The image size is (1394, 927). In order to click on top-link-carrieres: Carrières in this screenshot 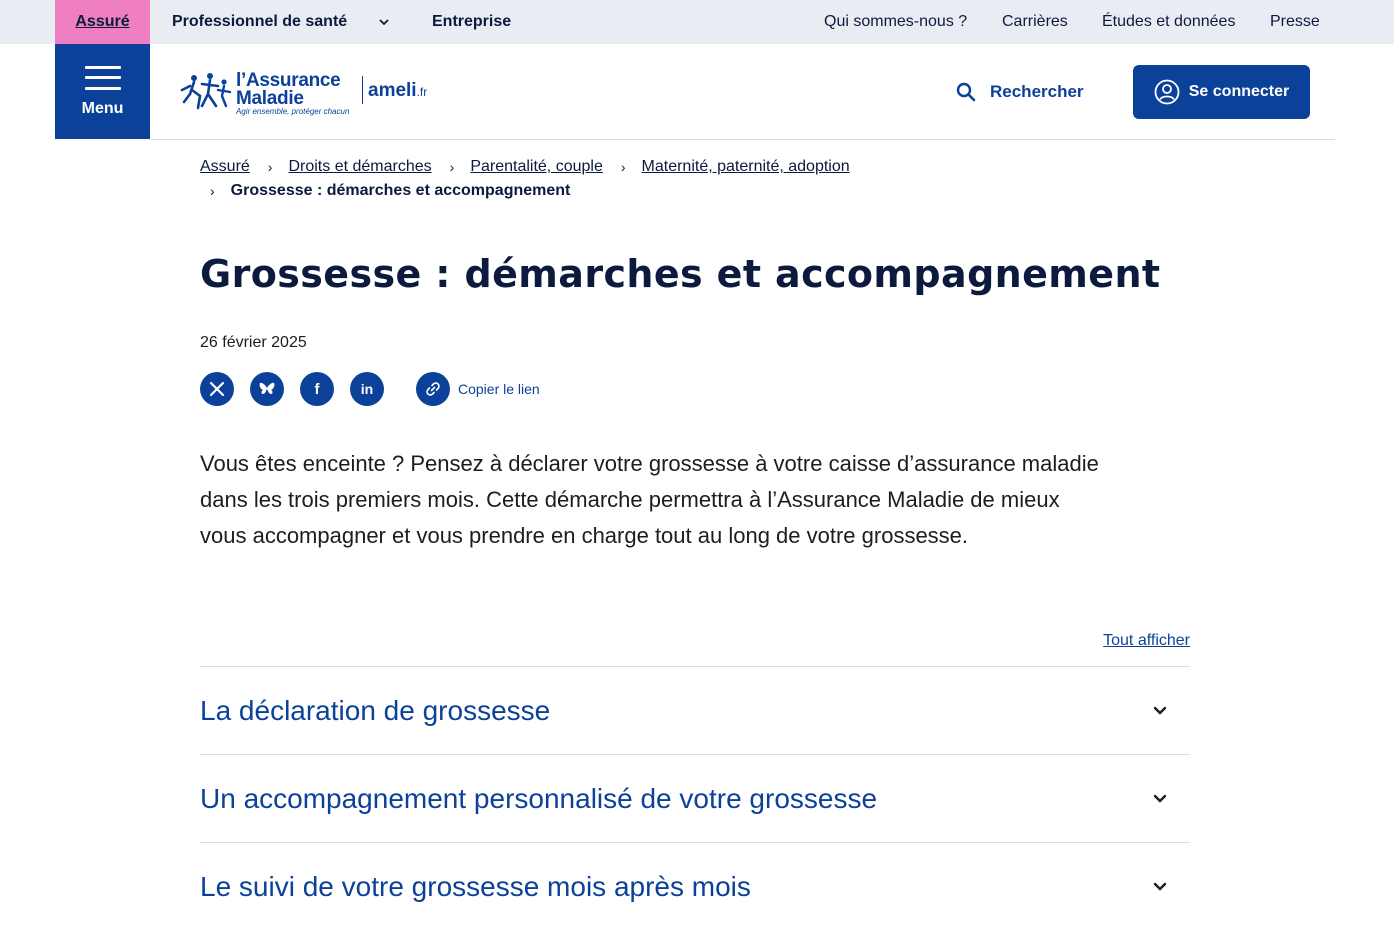, I will do `click(1035, 22)`.